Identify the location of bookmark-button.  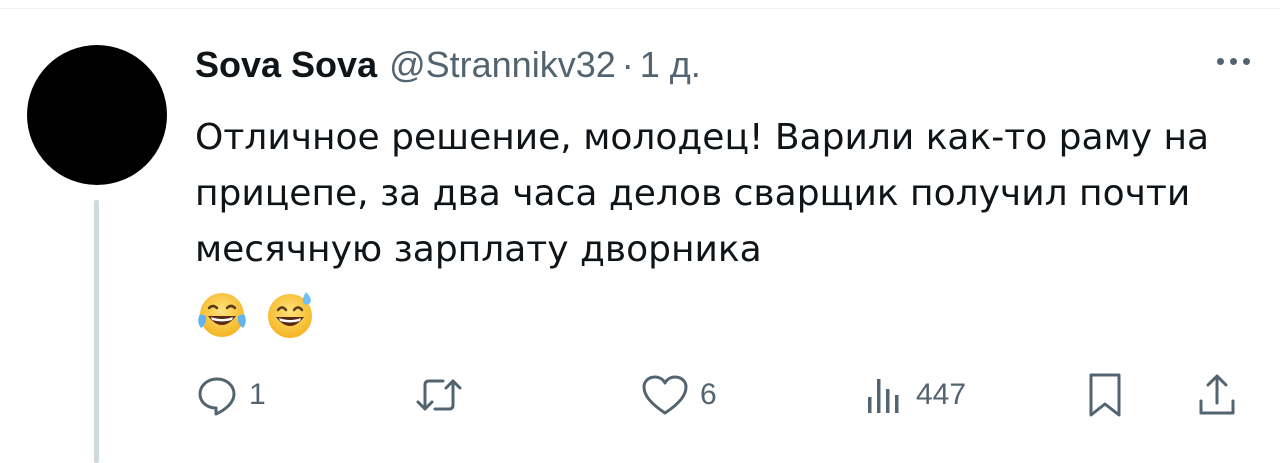
(1105, 395).